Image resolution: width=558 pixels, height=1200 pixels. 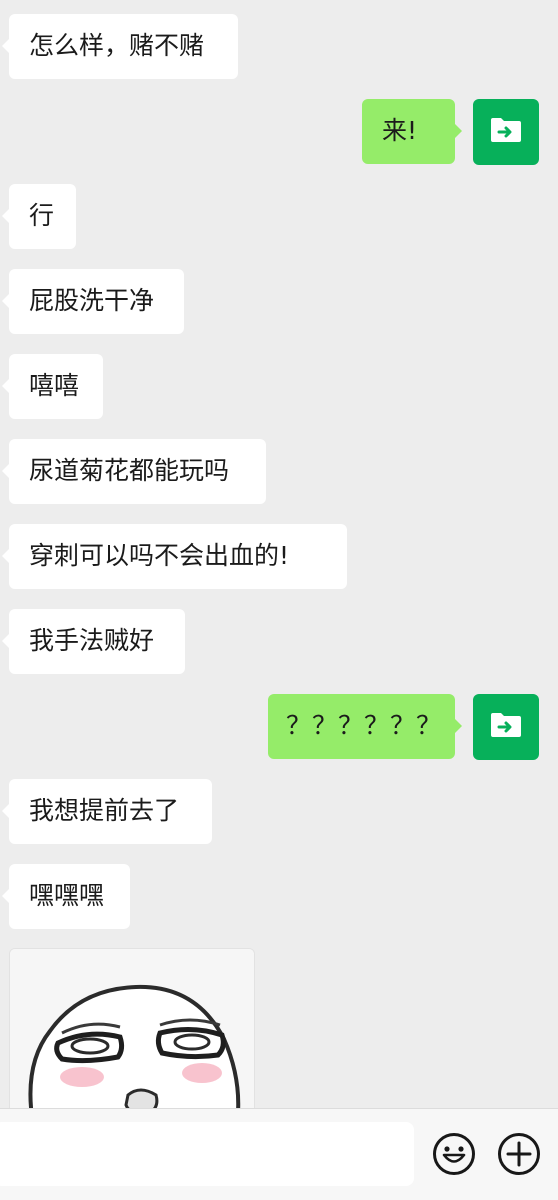 I want to click on meme-face-image, so click(x=132, y=1028).